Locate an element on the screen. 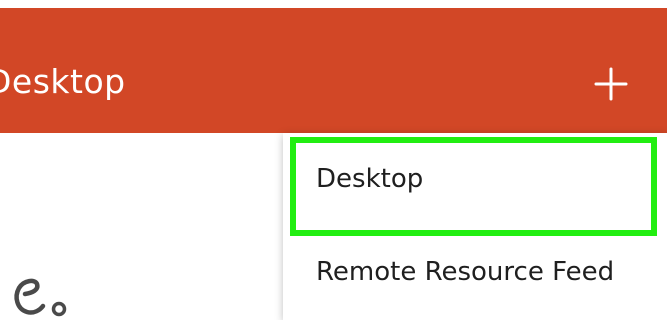  plus-icon is located at coordinates (611, 84).